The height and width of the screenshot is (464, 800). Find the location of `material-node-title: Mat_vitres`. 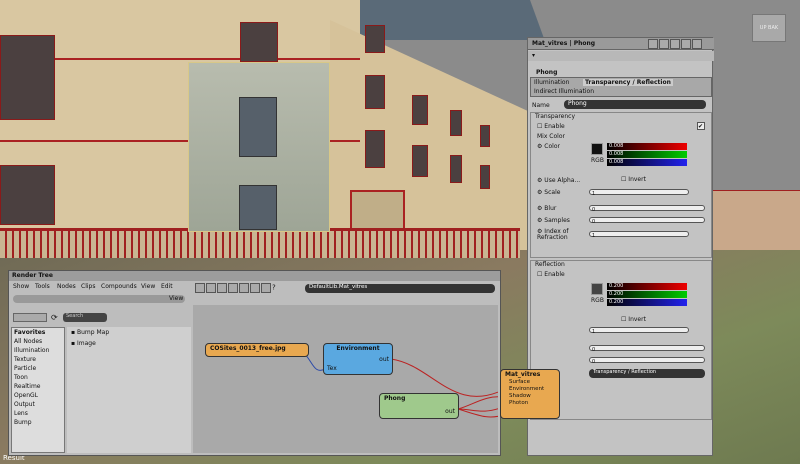

material-node-title: Mat_vitres is located at coordinates (523, 374).